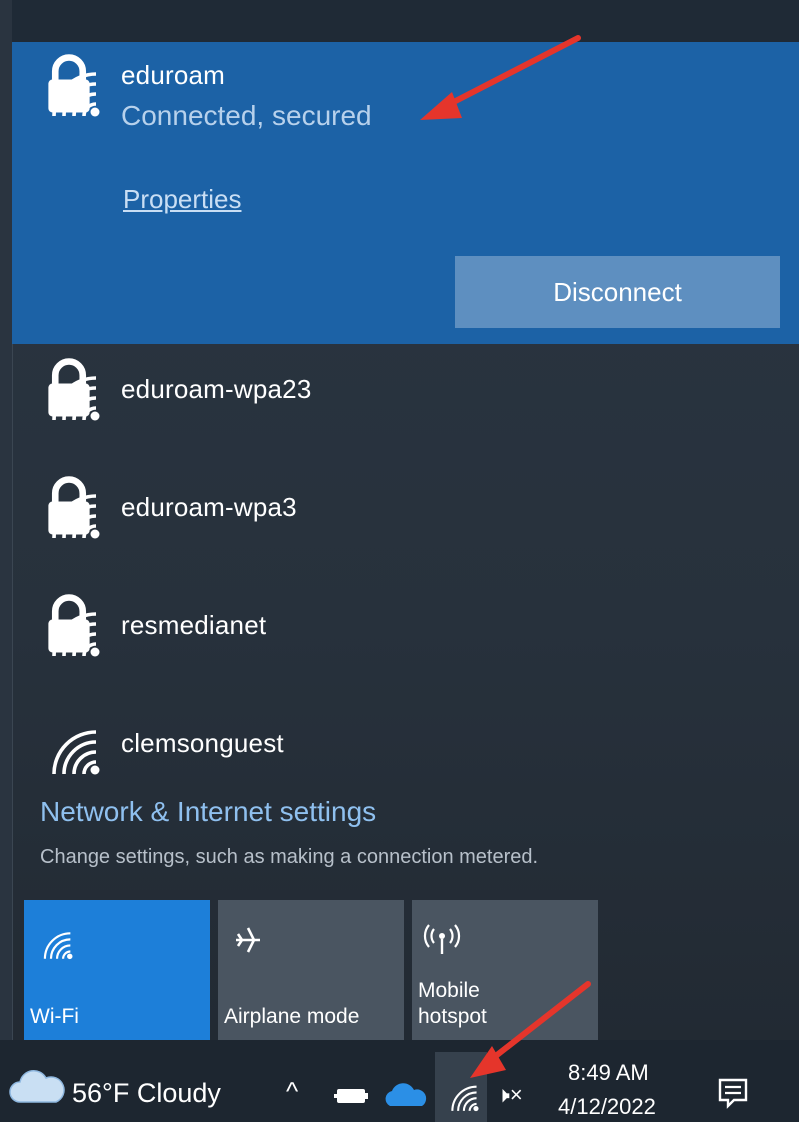 This screenshot has width=799, height=1122. I want to click on chevron-up-icon: ^, so click(292, 1091).